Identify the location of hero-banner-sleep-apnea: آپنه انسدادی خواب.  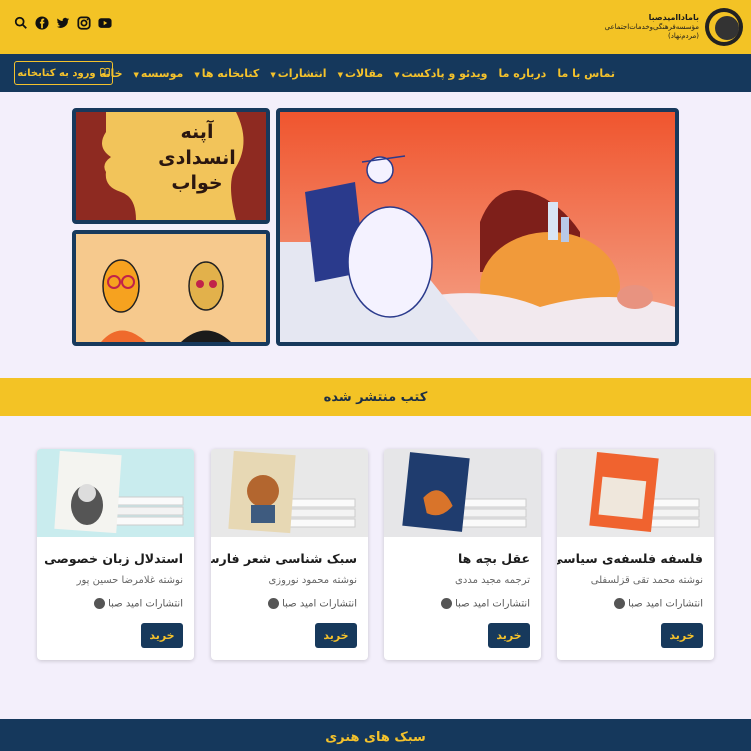
(171, 166).